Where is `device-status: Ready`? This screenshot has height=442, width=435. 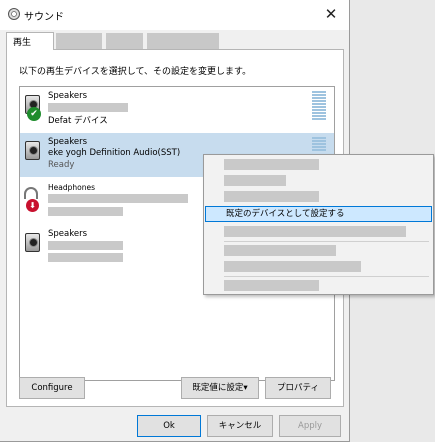 device-status: Ready is located at coordinates (61, 165).